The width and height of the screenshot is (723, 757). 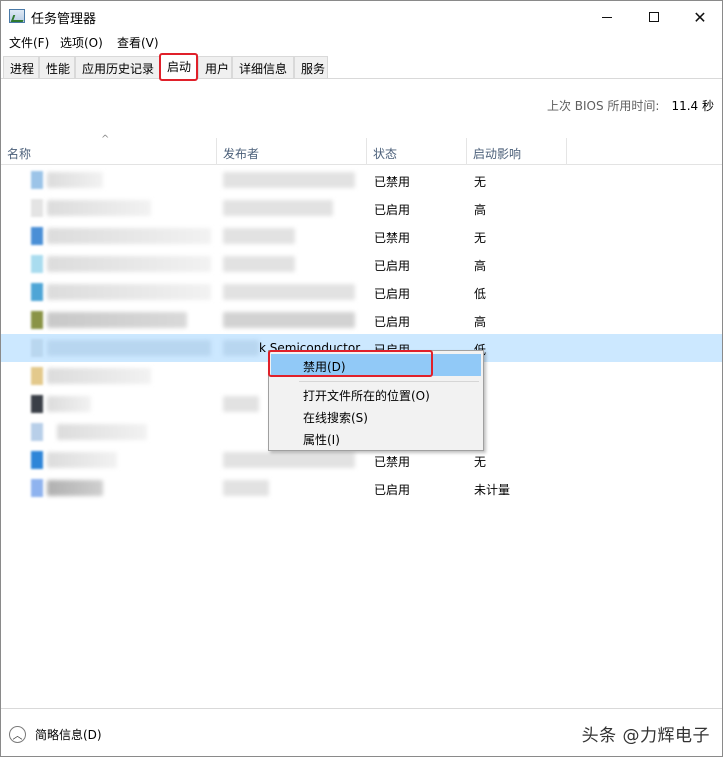 What do you see at coordinates (361, 43) in the screenshot?
I see `menu-bar: 文件(F) 选项(O) 查看(V)` at bounding box center [361, 43].